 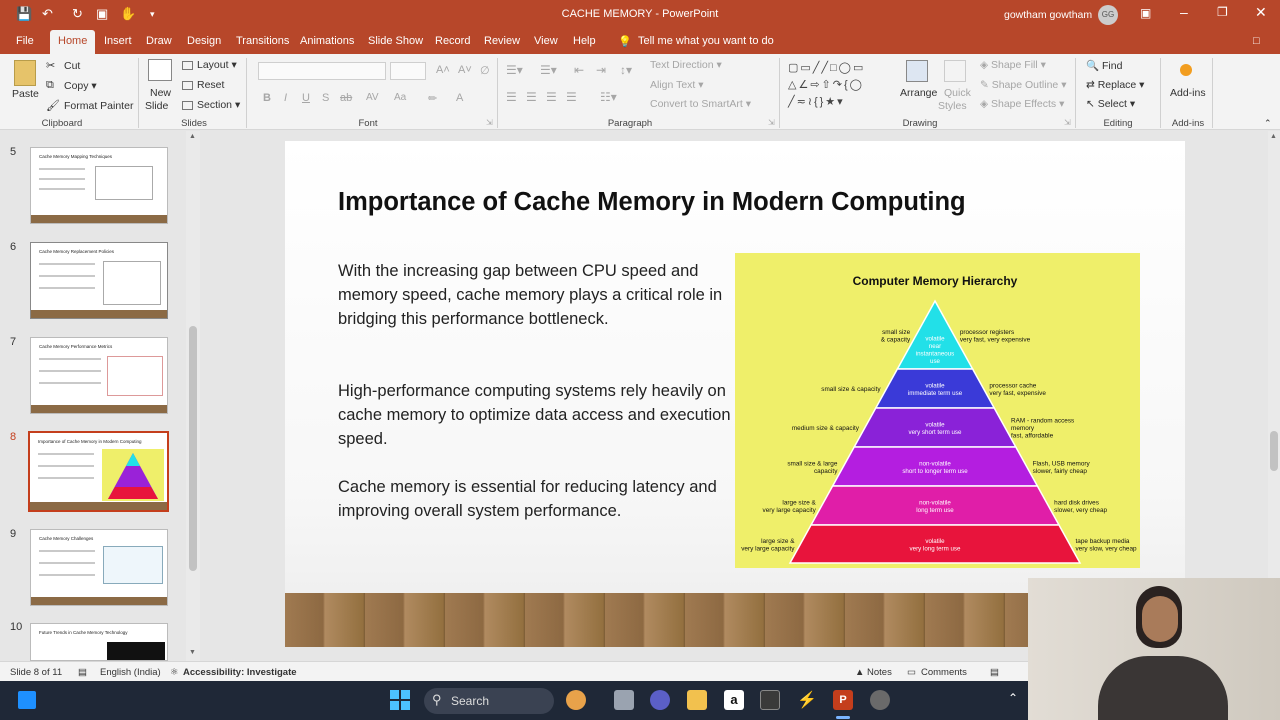 What do you see at coordinates (1115, 85) in the screenshot?
I see `replace-button: ⇄ Replace ▾` at bounding box center [1115, 85].